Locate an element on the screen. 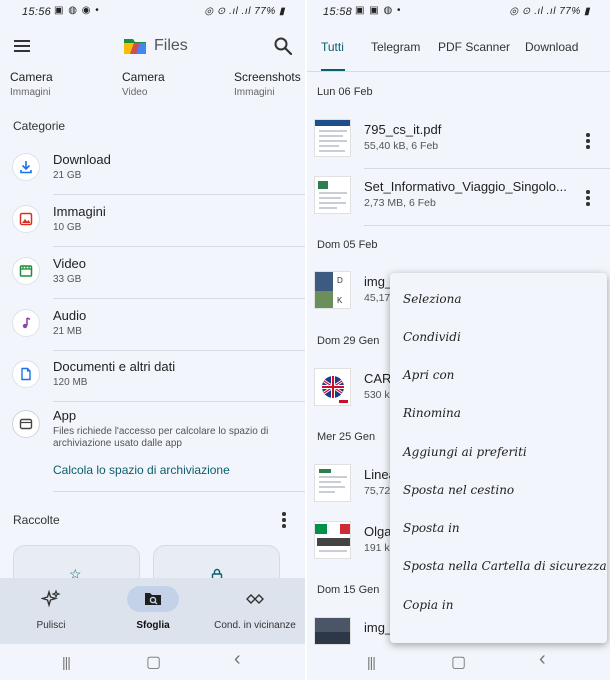  menu-item-rename: Rinomina is located at coordinates (432, 413).